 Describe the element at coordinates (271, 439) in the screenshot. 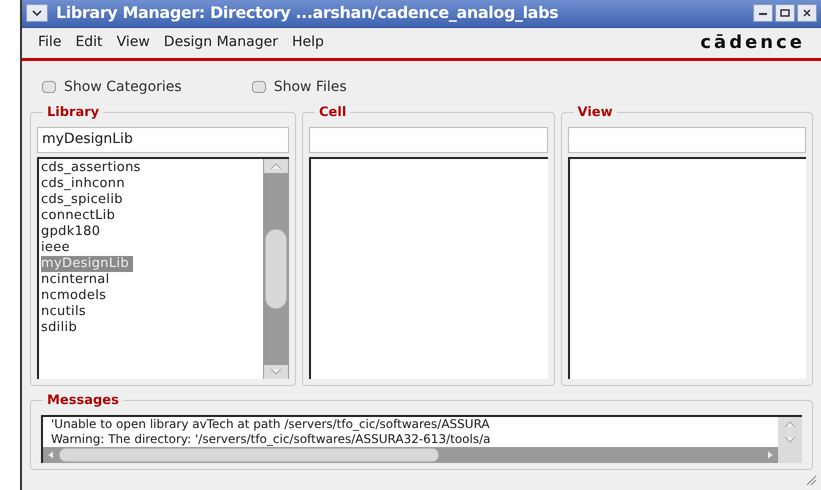

I see `message-line: Warning: The directory: '/servers/tfo_cic/softwares/ASSURA32-613/tools/a` at that location.